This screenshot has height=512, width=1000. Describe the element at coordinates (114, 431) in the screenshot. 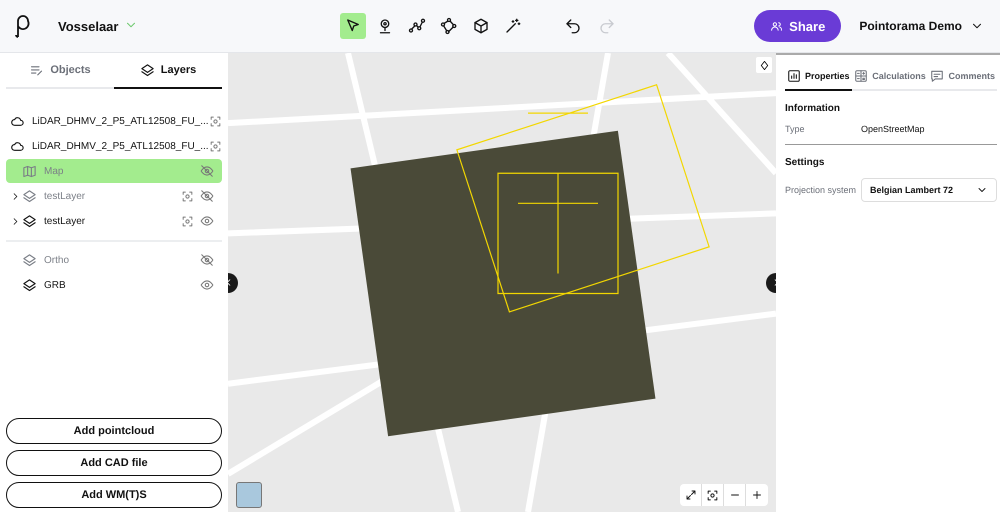

I see `add-button: Add pointcloud` at that location.